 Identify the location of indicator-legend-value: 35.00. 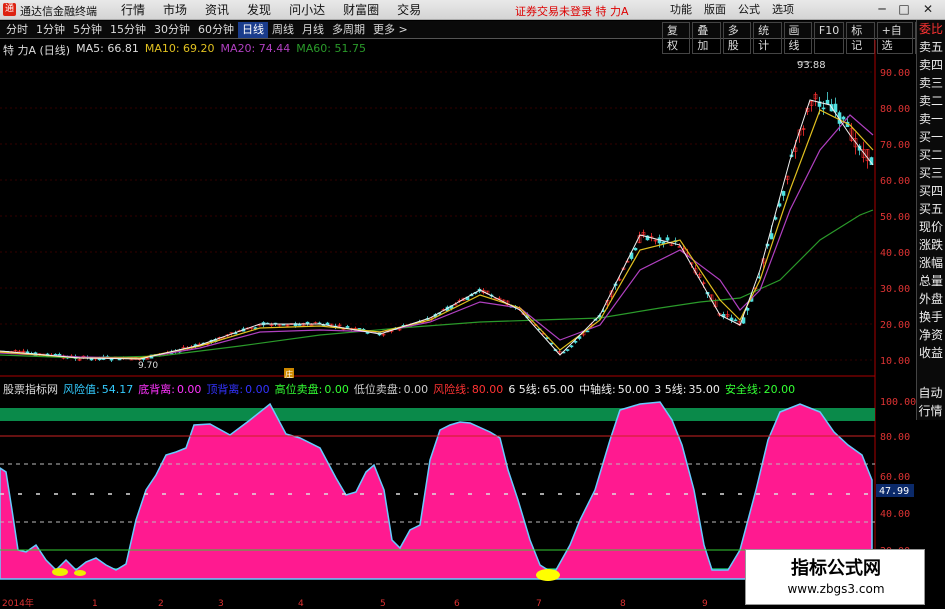
(704, 389).